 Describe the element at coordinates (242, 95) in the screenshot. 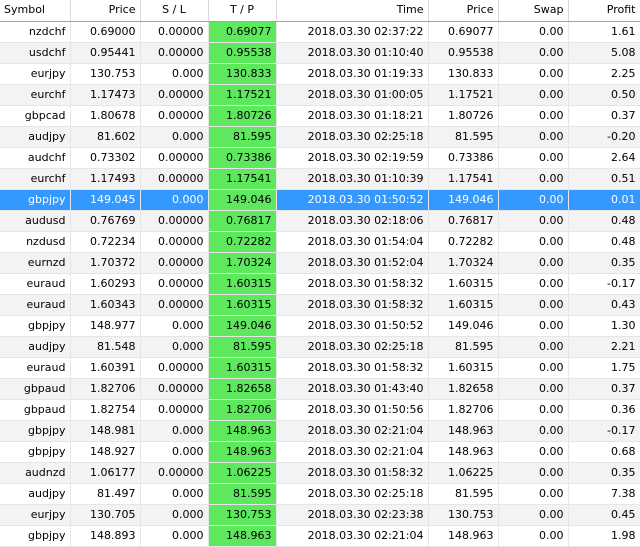

I see `cell-tp: 1.17521` at that location.